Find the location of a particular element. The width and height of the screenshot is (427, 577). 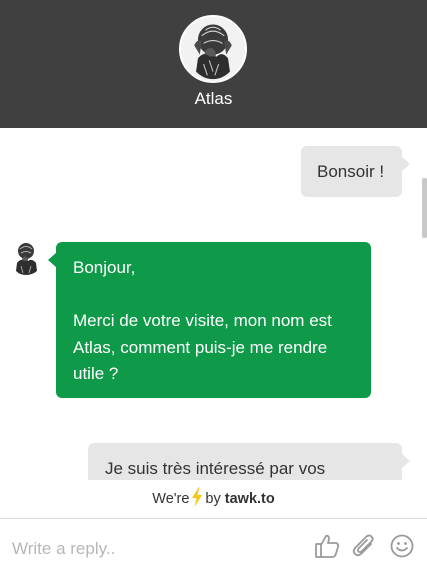

powered-by-branding: We're by tawk.to is located at coordinates (213, 499).